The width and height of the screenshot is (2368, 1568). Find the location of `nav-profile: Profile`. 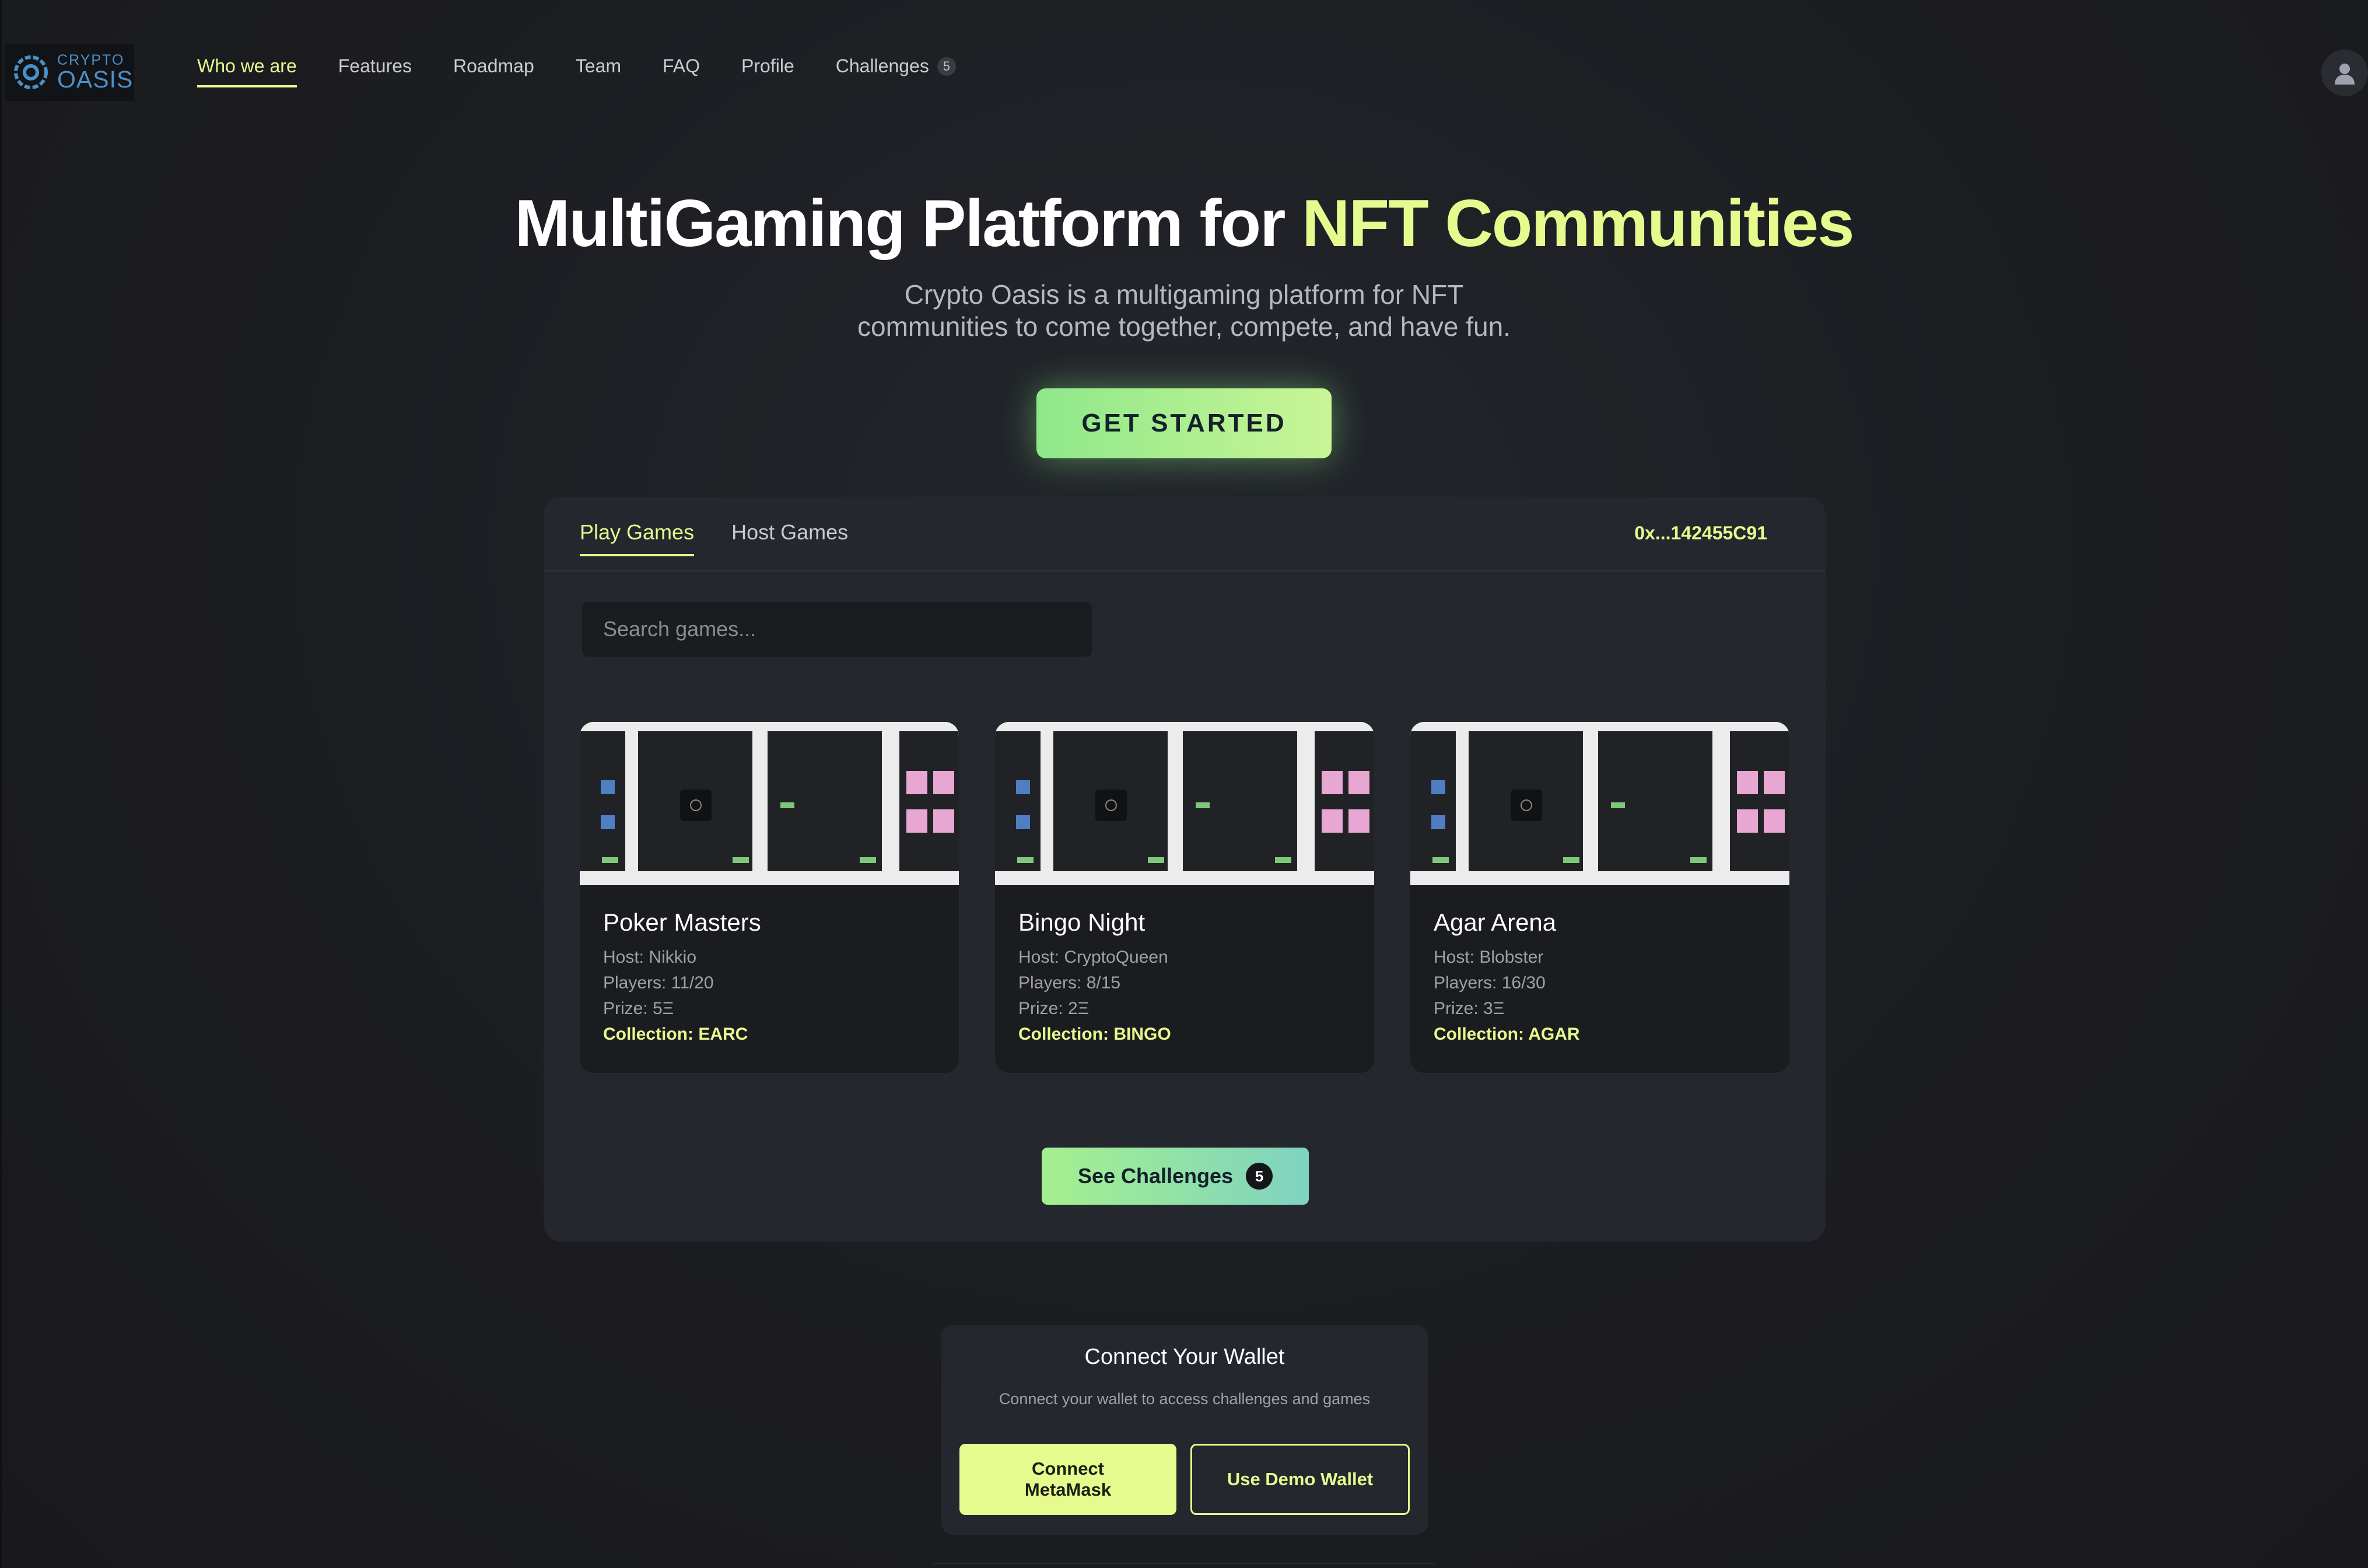

nav-profile: Profile is located at coordinates (767, 71).